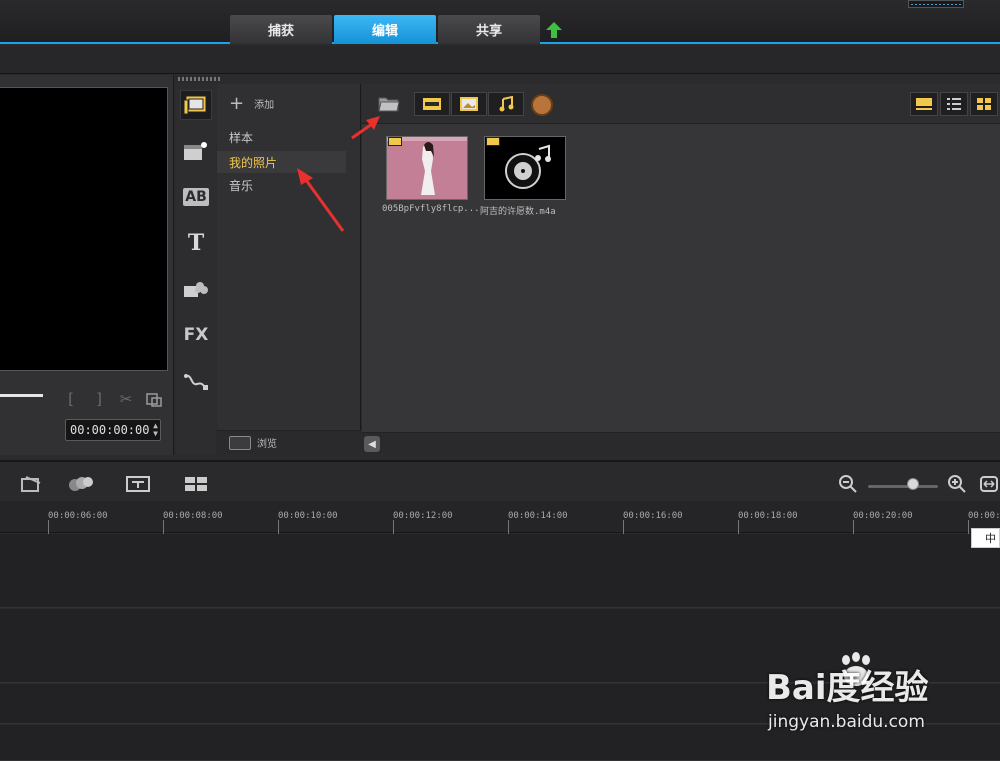  What do you see at coordinates (126, 399) in the screenshot?
I see `split-scissors-icon: ✂` at bounding box center [126, 399].